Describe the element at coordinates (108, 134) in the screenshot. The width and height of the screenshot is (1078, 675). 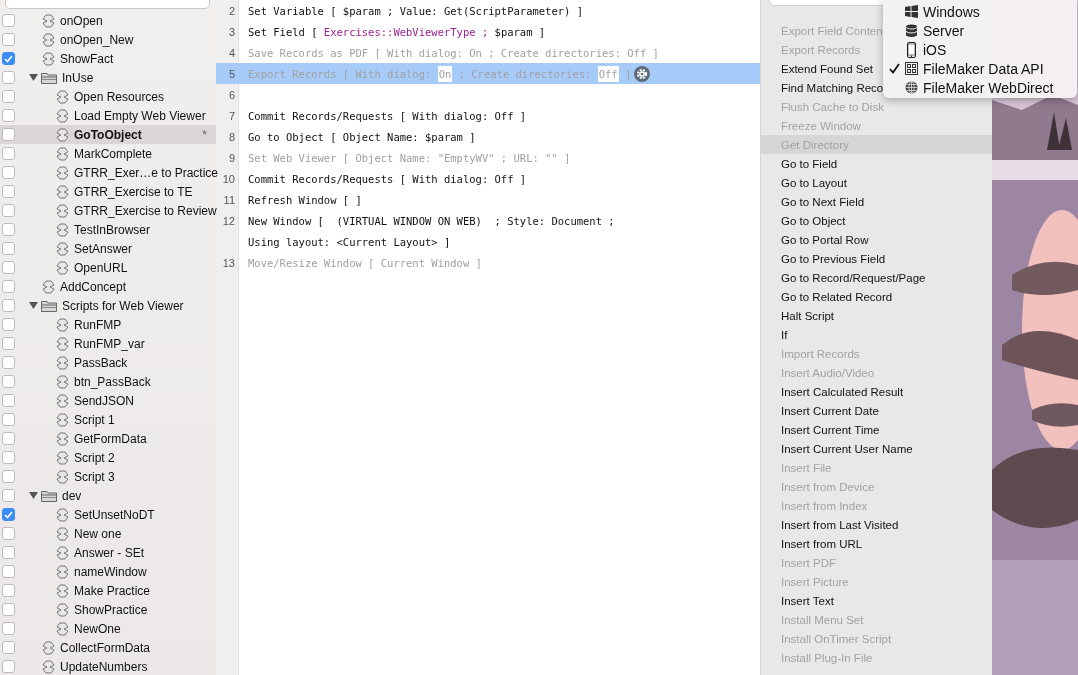
I see `script-row: GoToObject *` at that location.